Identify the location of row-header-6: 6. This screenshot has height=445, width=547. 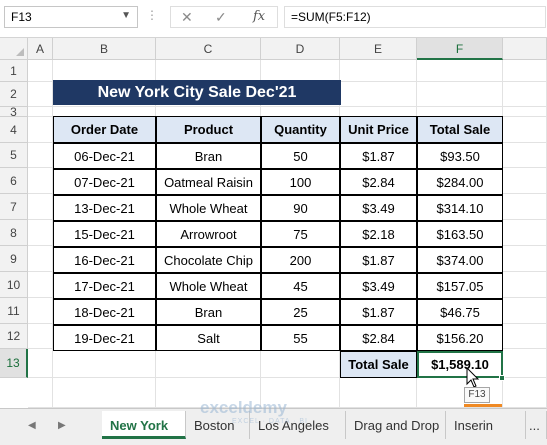
(14, 181).